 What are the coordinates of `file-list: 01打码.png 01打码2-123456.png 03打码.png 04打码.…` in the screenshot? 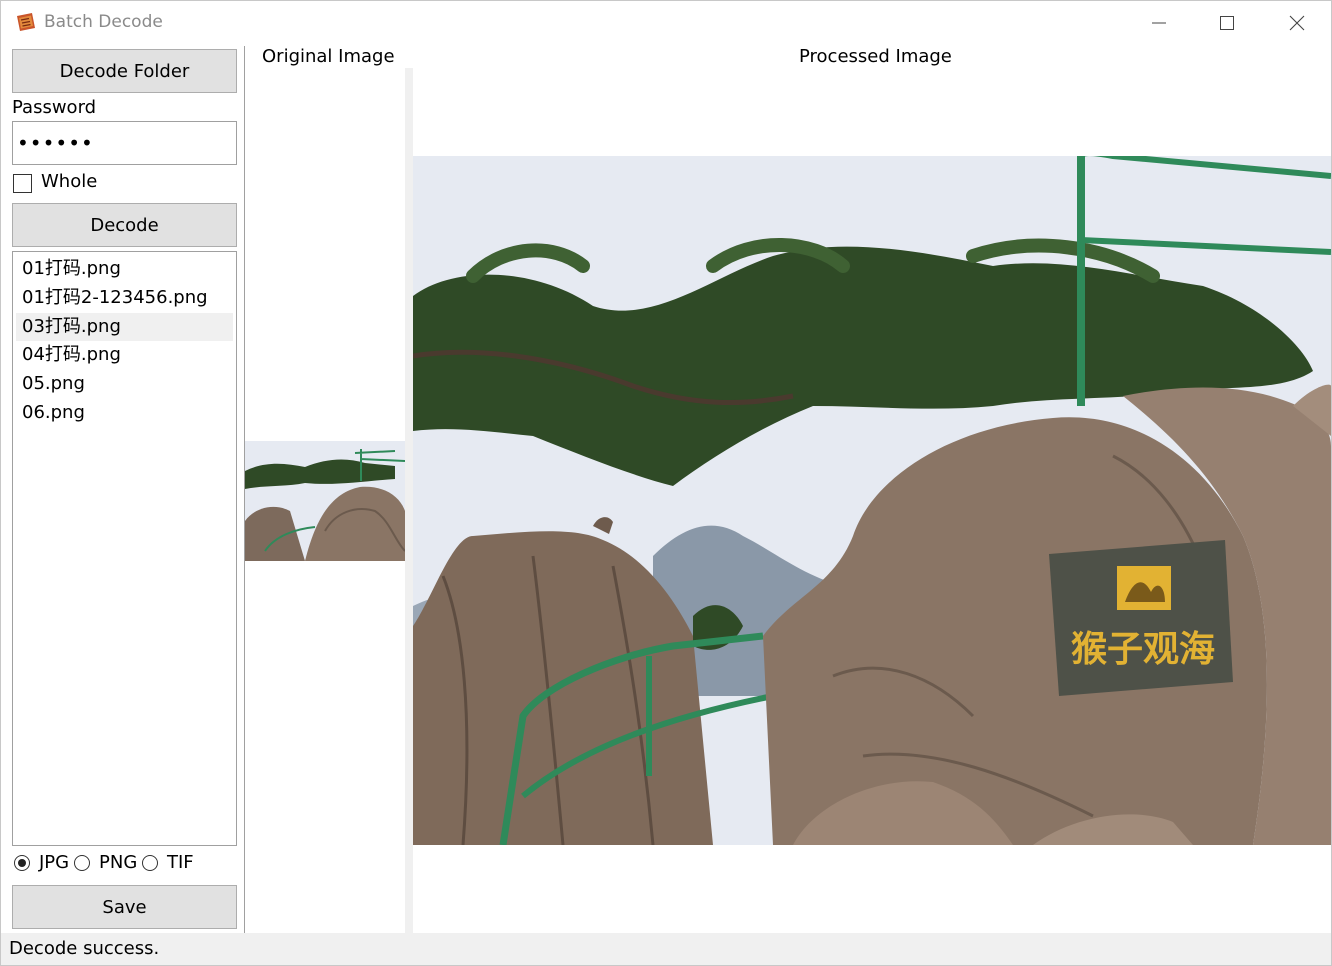 It's located at (124, 548).